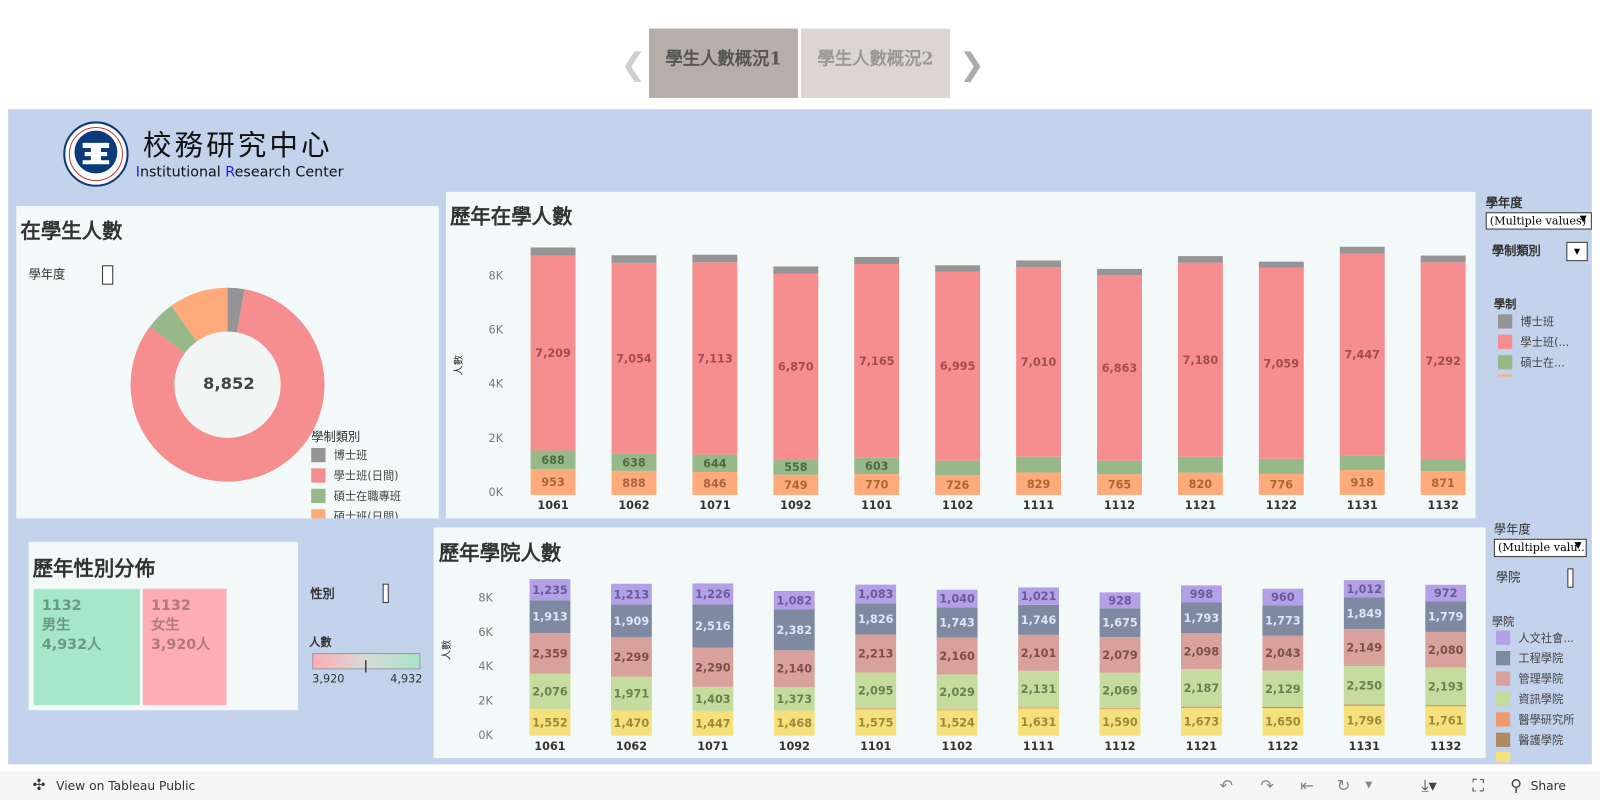 This screenshot has width=1600, height=800. Describe the element at coordinates (633, 65) in the screenshot. I see `prev-tab-button: ❮` at that location.